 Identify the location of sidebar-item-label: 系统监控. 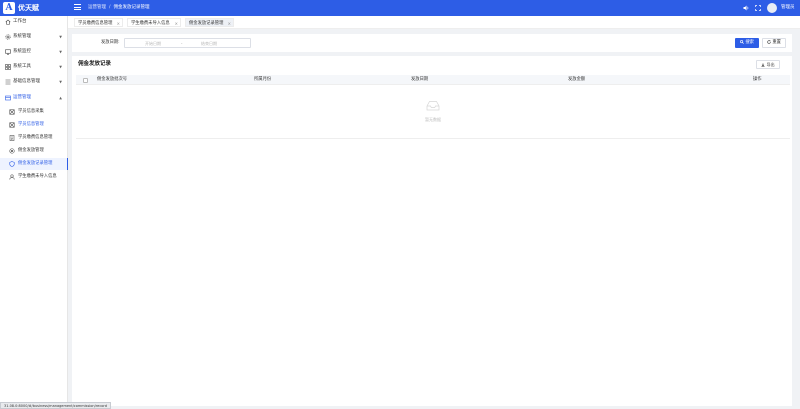
(22, 51).